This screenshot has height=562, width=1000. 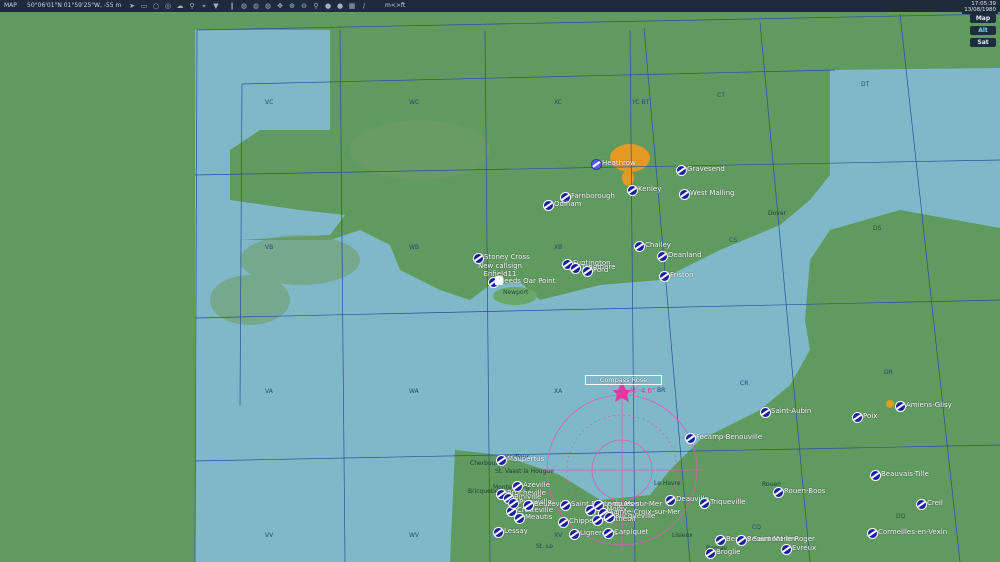 What do you see at coordinates (216, 6) in the screenshot?
I see `signal-icon: ▼` at bounding box center [216, 6].